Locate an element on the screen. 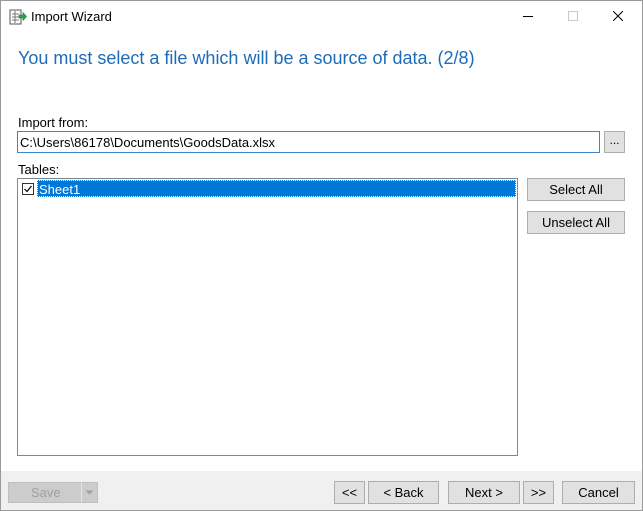 Image resolution: width=643 pixels, height=511 pixels. save-dropdown-button is located at coordinates (89, 492).